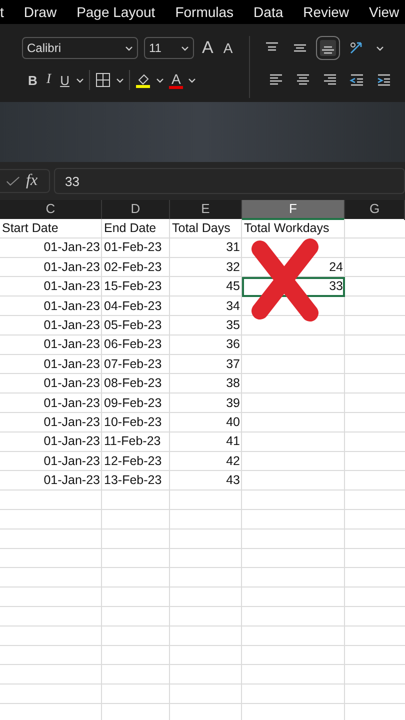 The image size is (405, 720). Describe the element at coordinates (30, 228) in the screenshot. I see `table-cell-text: Start Date` at that location.